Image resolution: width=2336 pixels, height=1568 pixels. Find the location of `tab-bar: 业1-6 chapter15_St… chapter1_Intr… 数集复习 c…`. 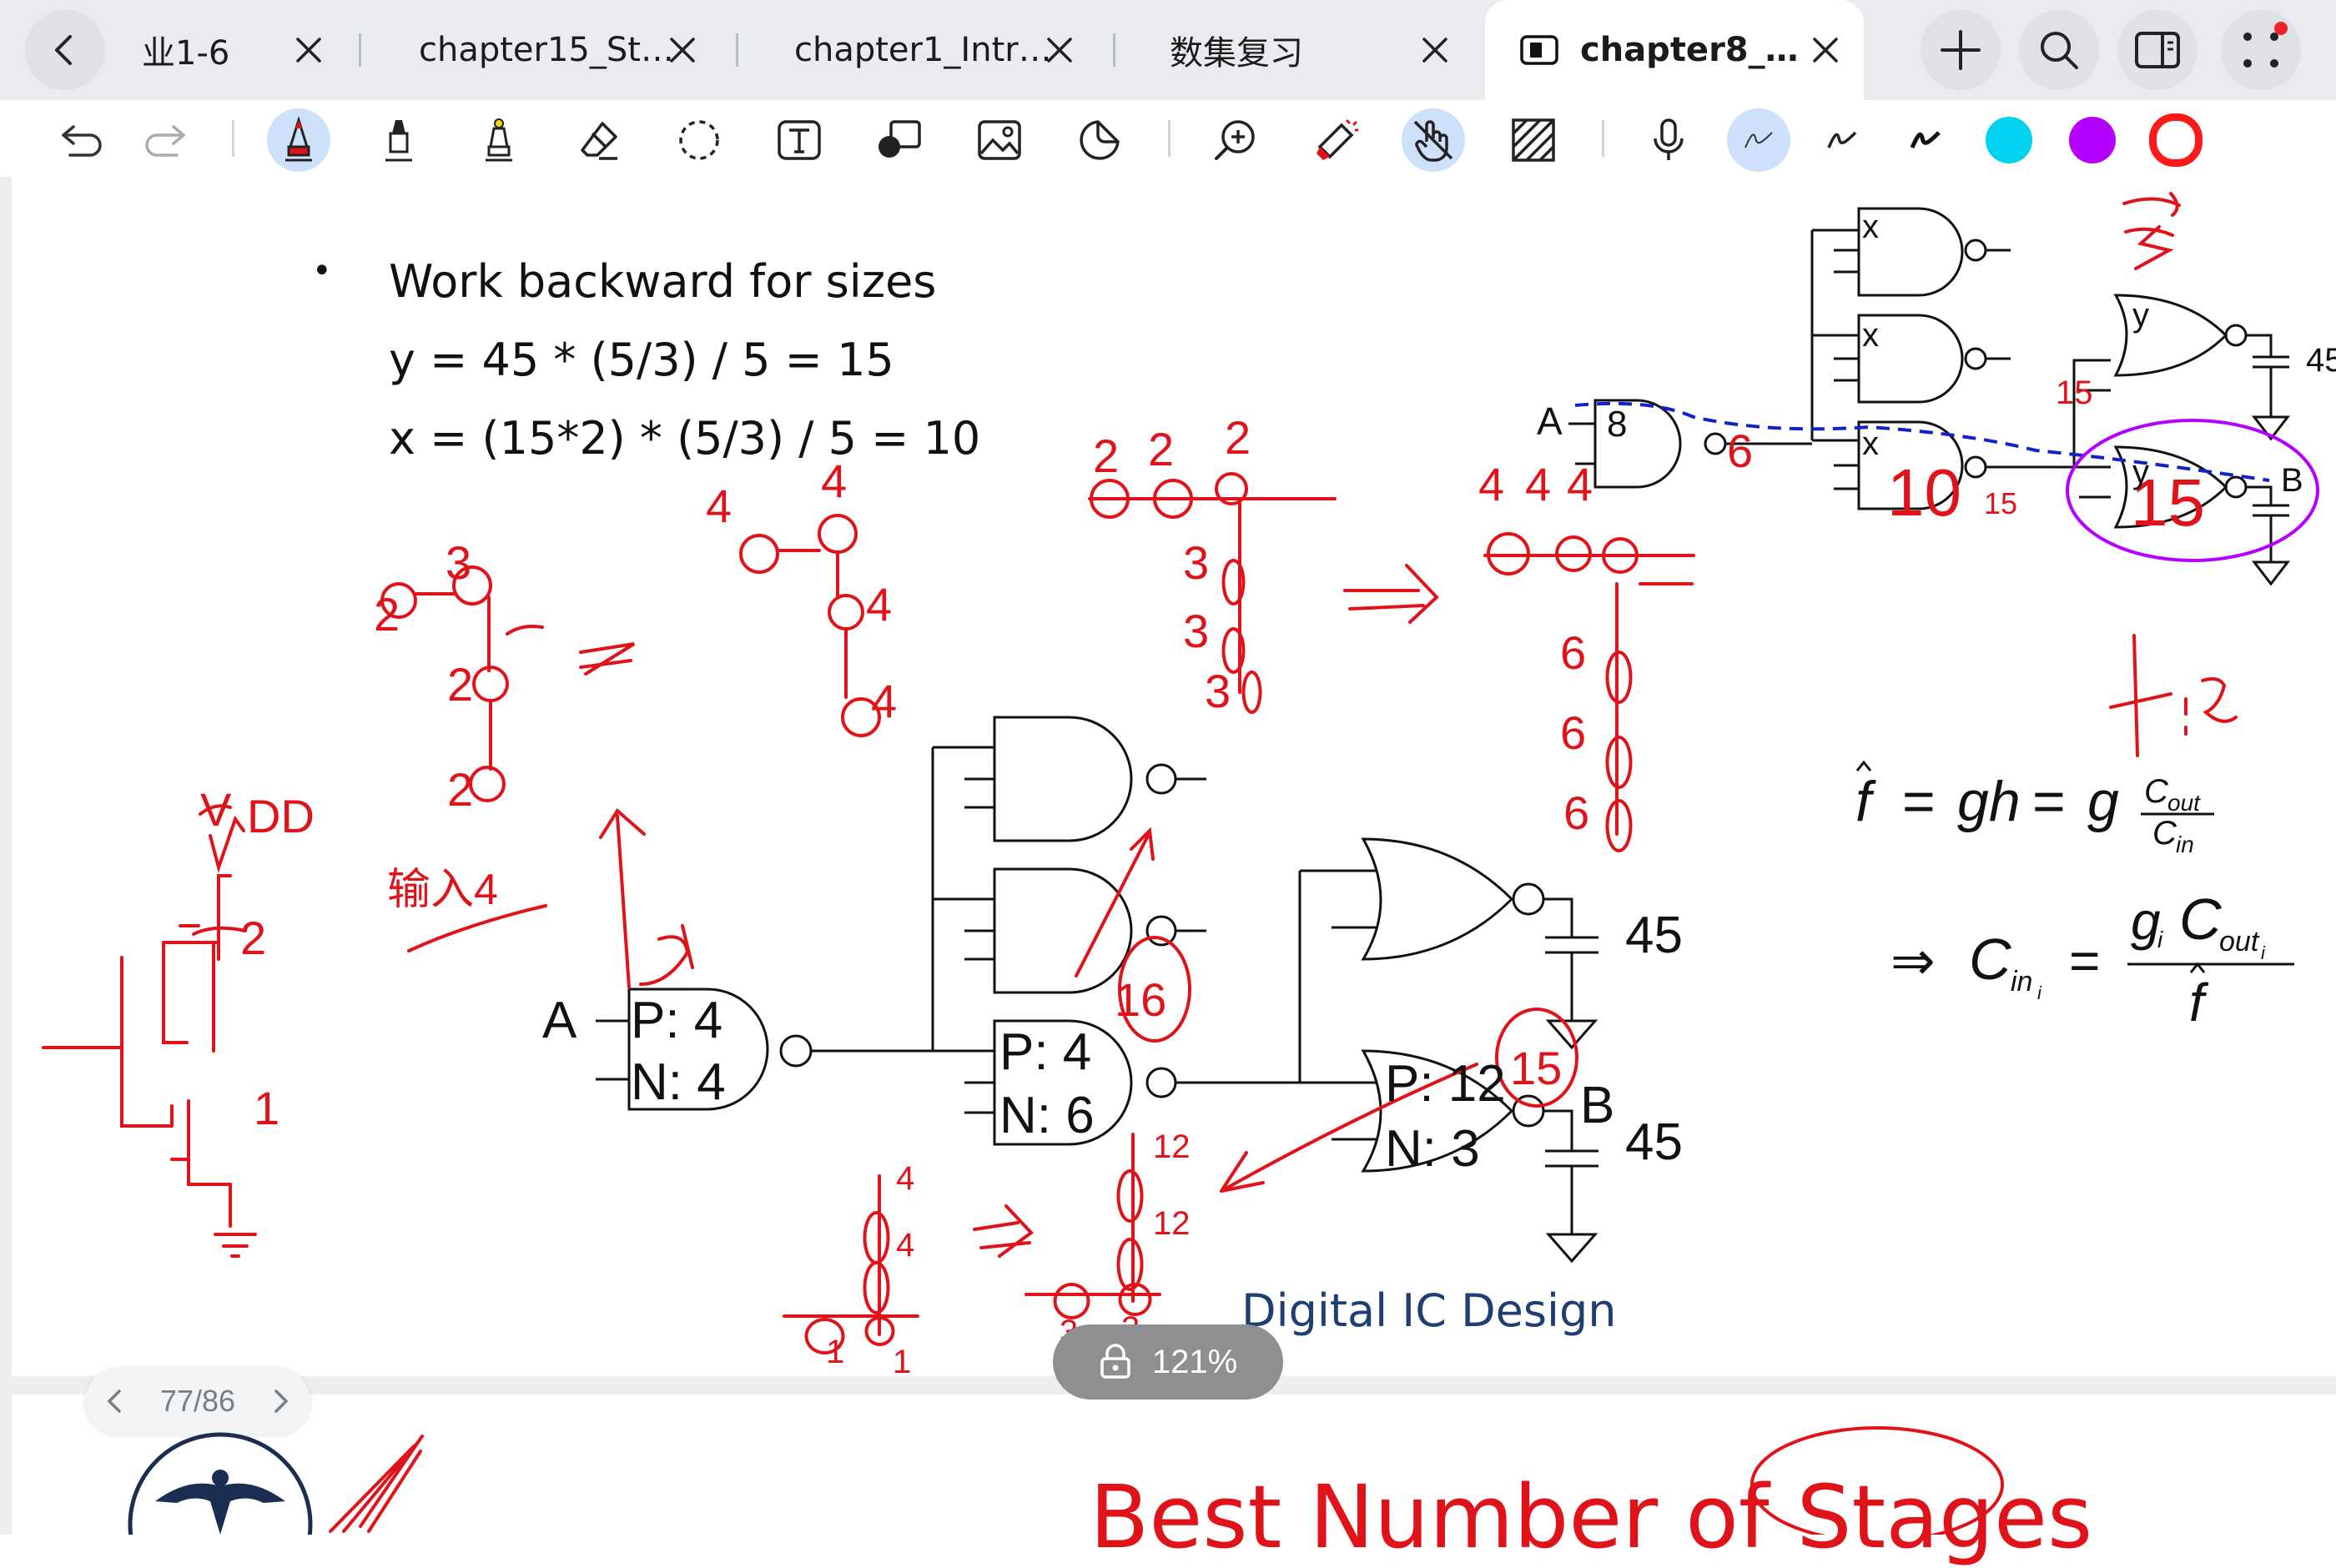

tab-bar: 业1-6 chapter15_St… chapter1_Intr… 数集复习 c… is located at coordinates (1168, 50).